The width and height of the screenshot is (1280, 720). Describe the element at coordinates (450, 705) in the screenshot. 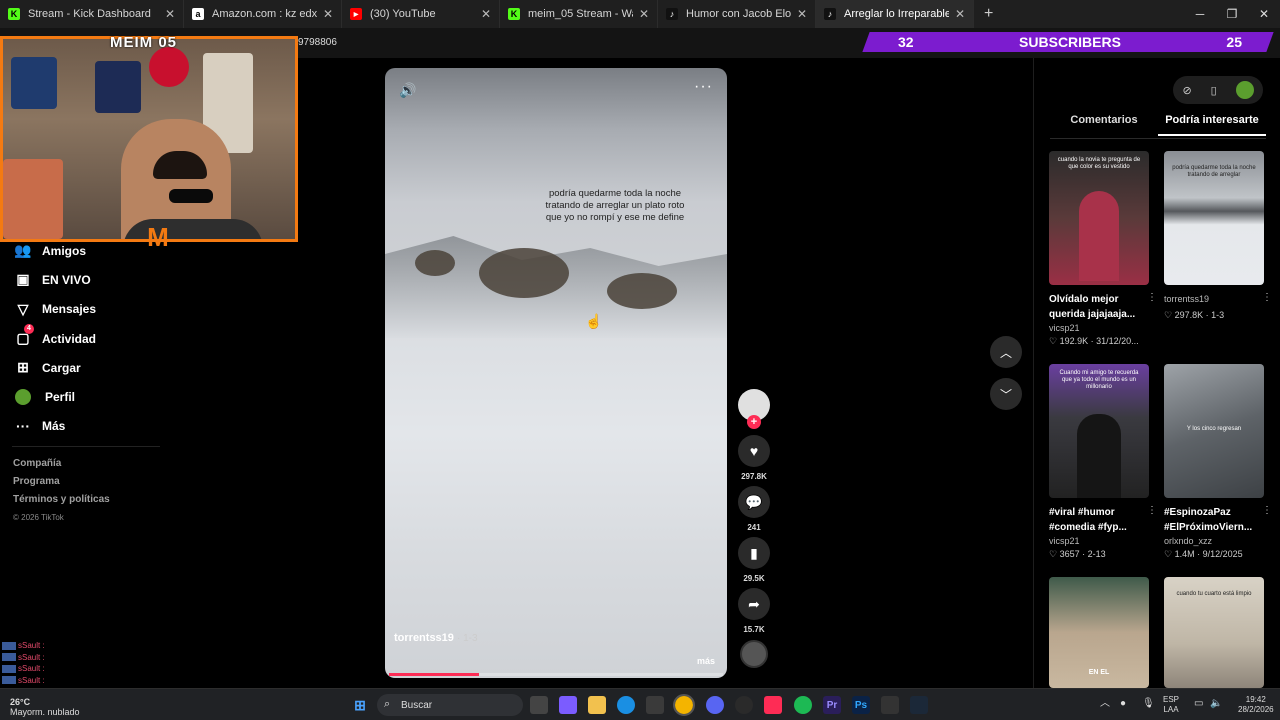

I see `taskbar-search: ⌕ Buscar` at that location.